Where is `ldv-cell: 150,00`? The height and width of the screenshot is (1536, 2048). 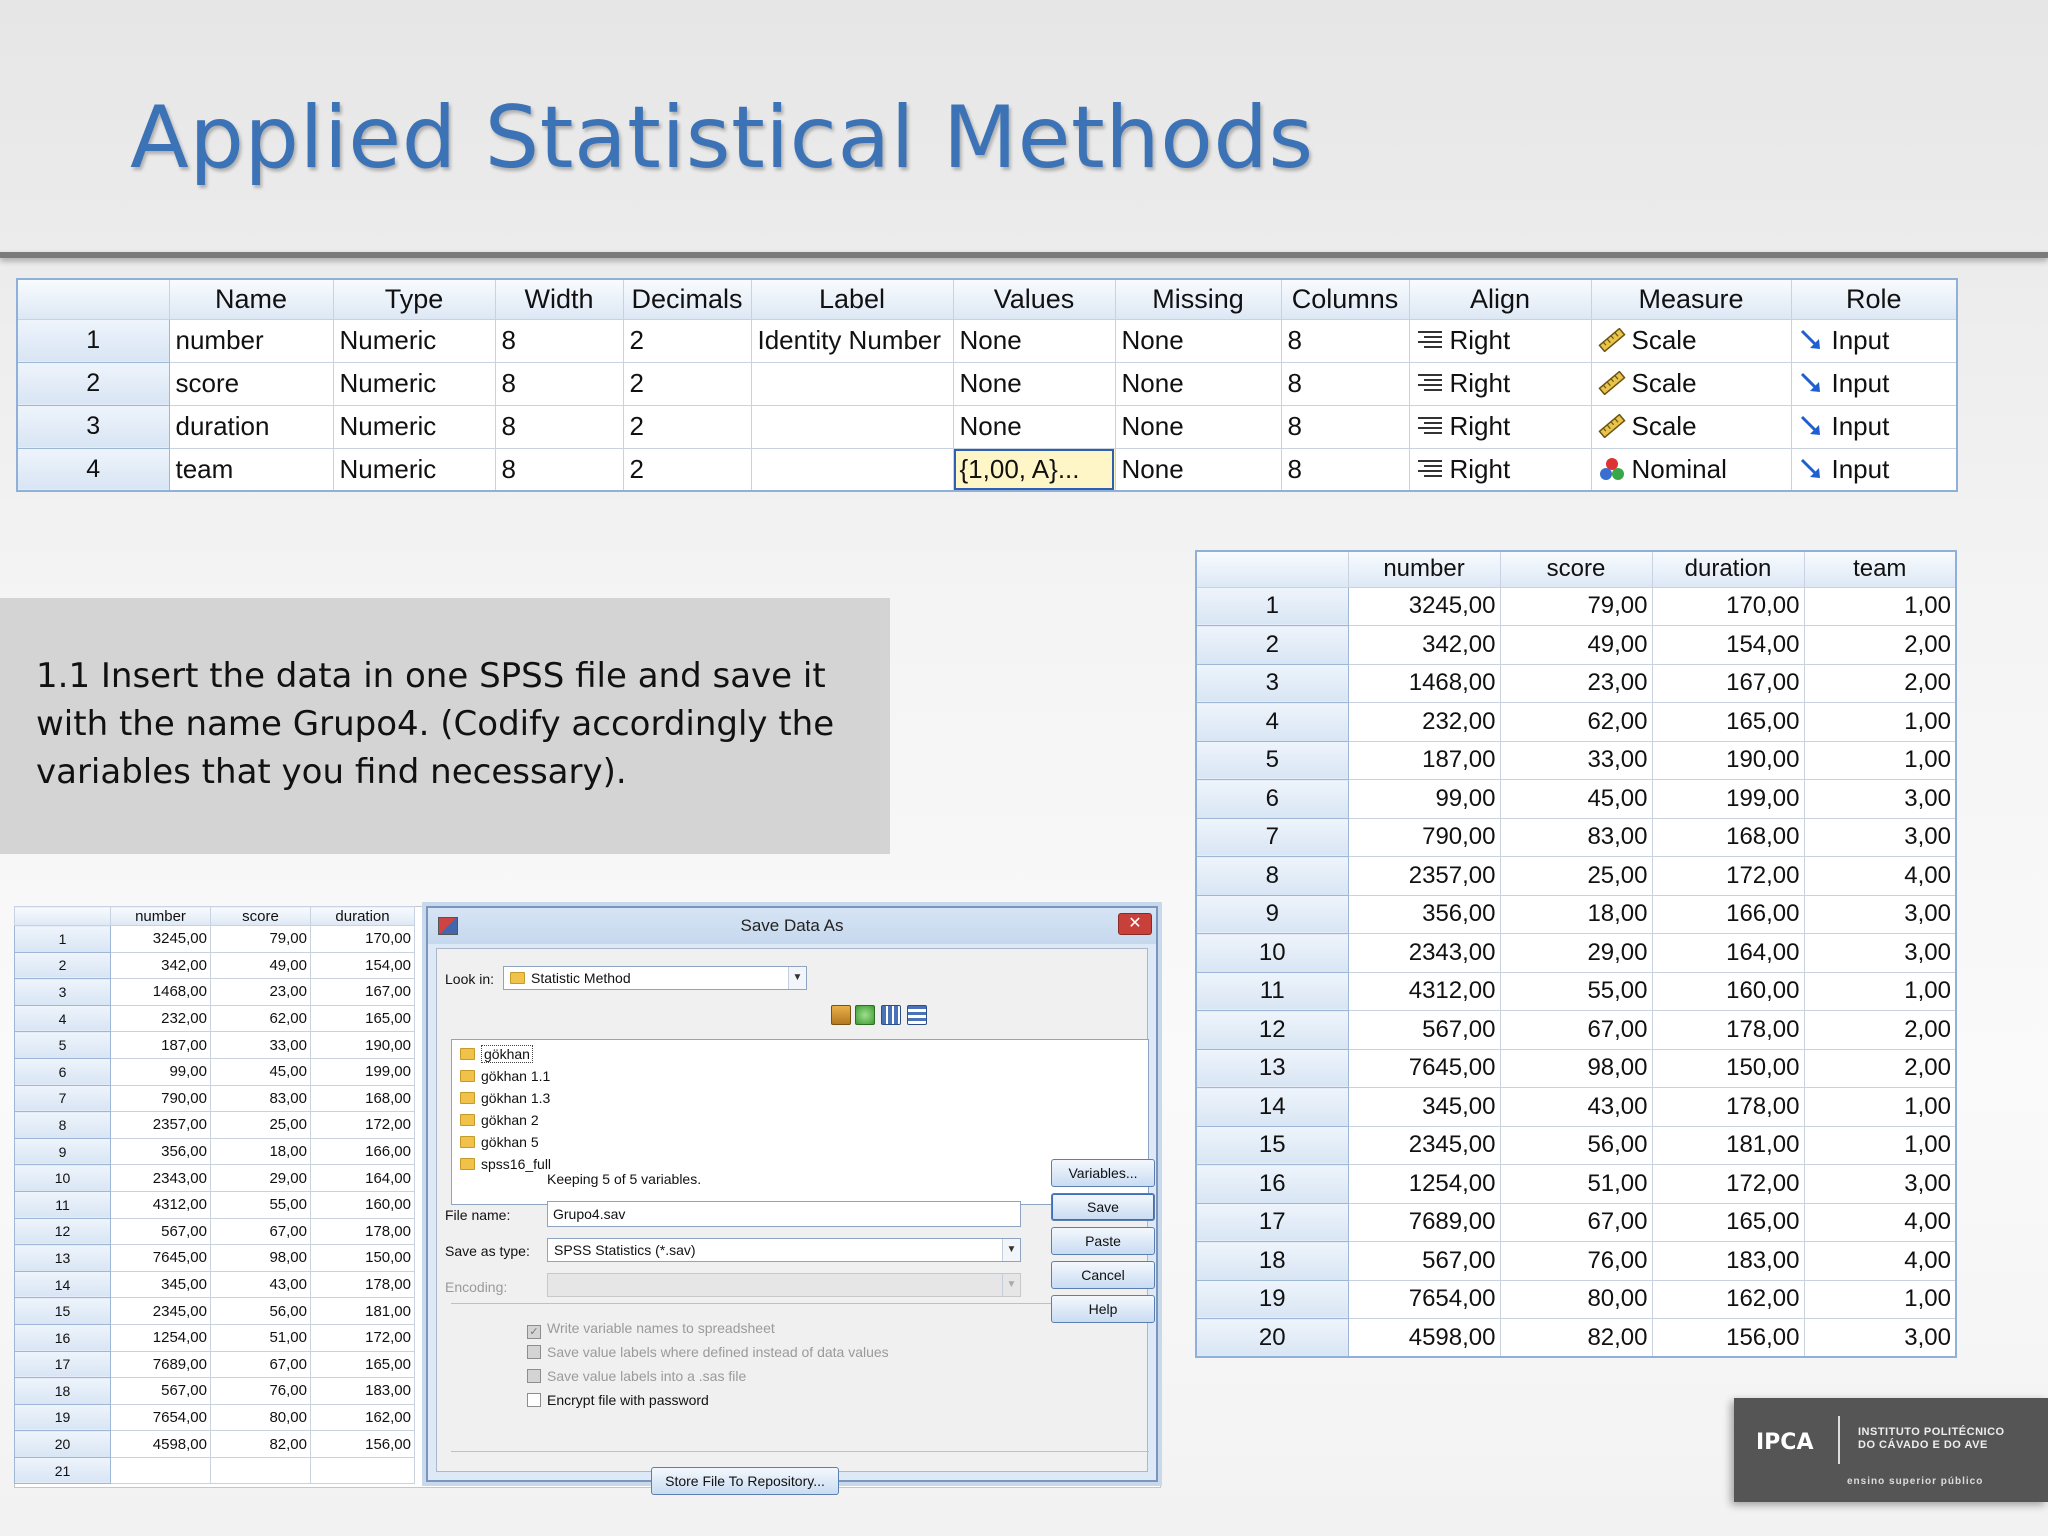 ldv-cell: 150,00 is located at coordinates (362, 1258).